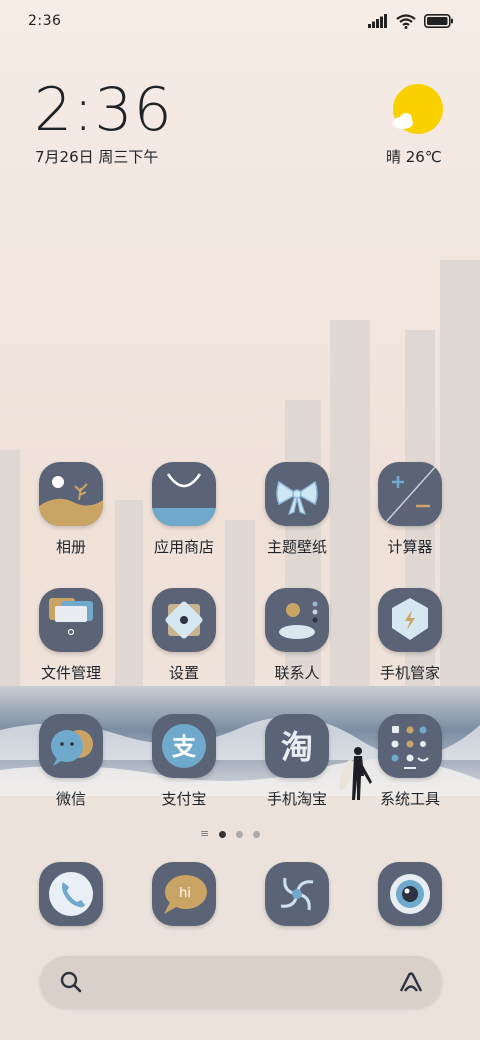 The height and width of the screenshot is (1040, 480). Describe the element at coordinates (103, 110) in the screenshot. I see `clock-time: 2:36` at that location.